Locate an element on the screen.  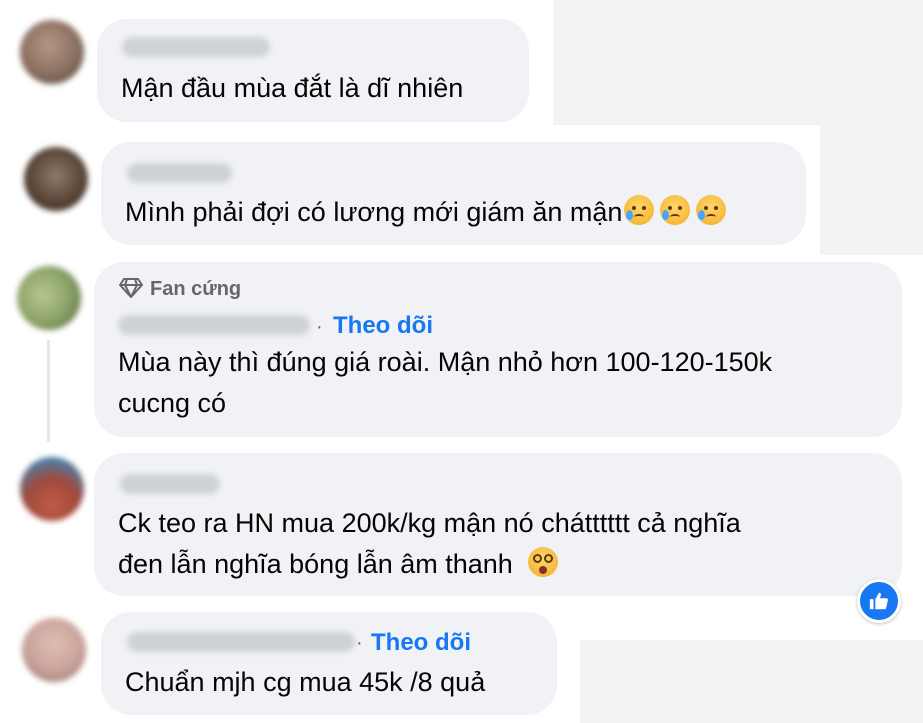
comment-text: Mận đầu mùa đắt là dĩ nhiên is located at coordinates (292, 88).